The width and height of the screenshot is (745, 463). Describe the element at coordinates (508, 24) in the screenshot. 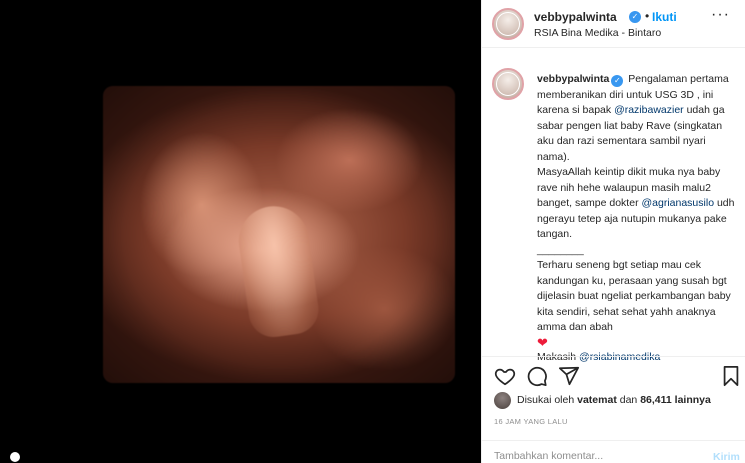

I see `author-avatar` at that location.